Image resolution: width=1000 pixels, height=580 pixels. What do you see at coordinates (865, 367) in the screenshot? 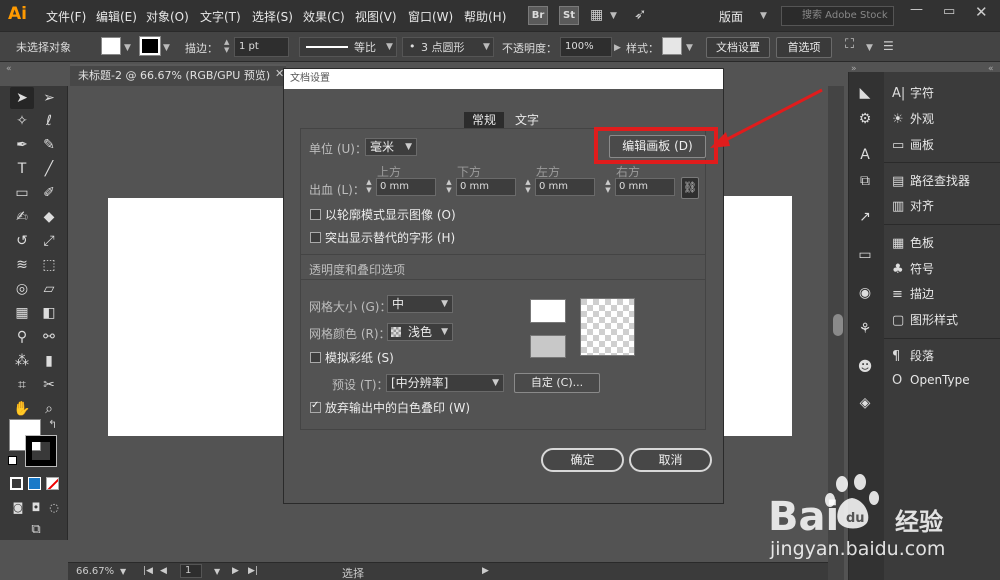
I see `color-guide-panel-icon: ☻` at bounding box center [865, 367].